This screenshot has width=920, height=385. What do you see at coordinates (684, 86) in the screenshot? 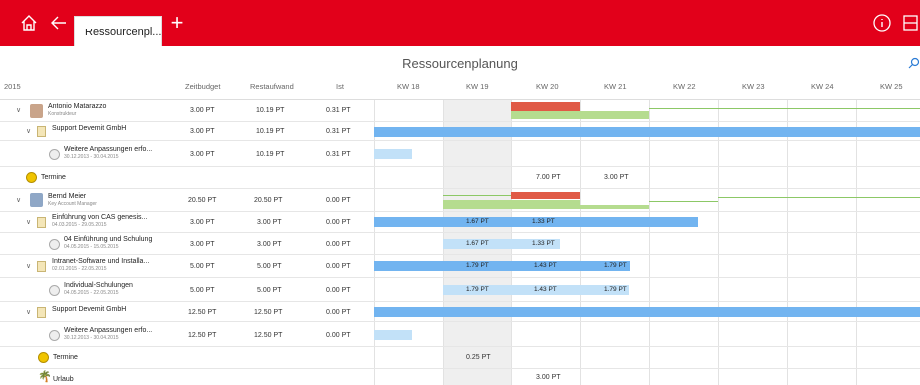
I see `week-header: KW 22` at bounding box center [684, 86].